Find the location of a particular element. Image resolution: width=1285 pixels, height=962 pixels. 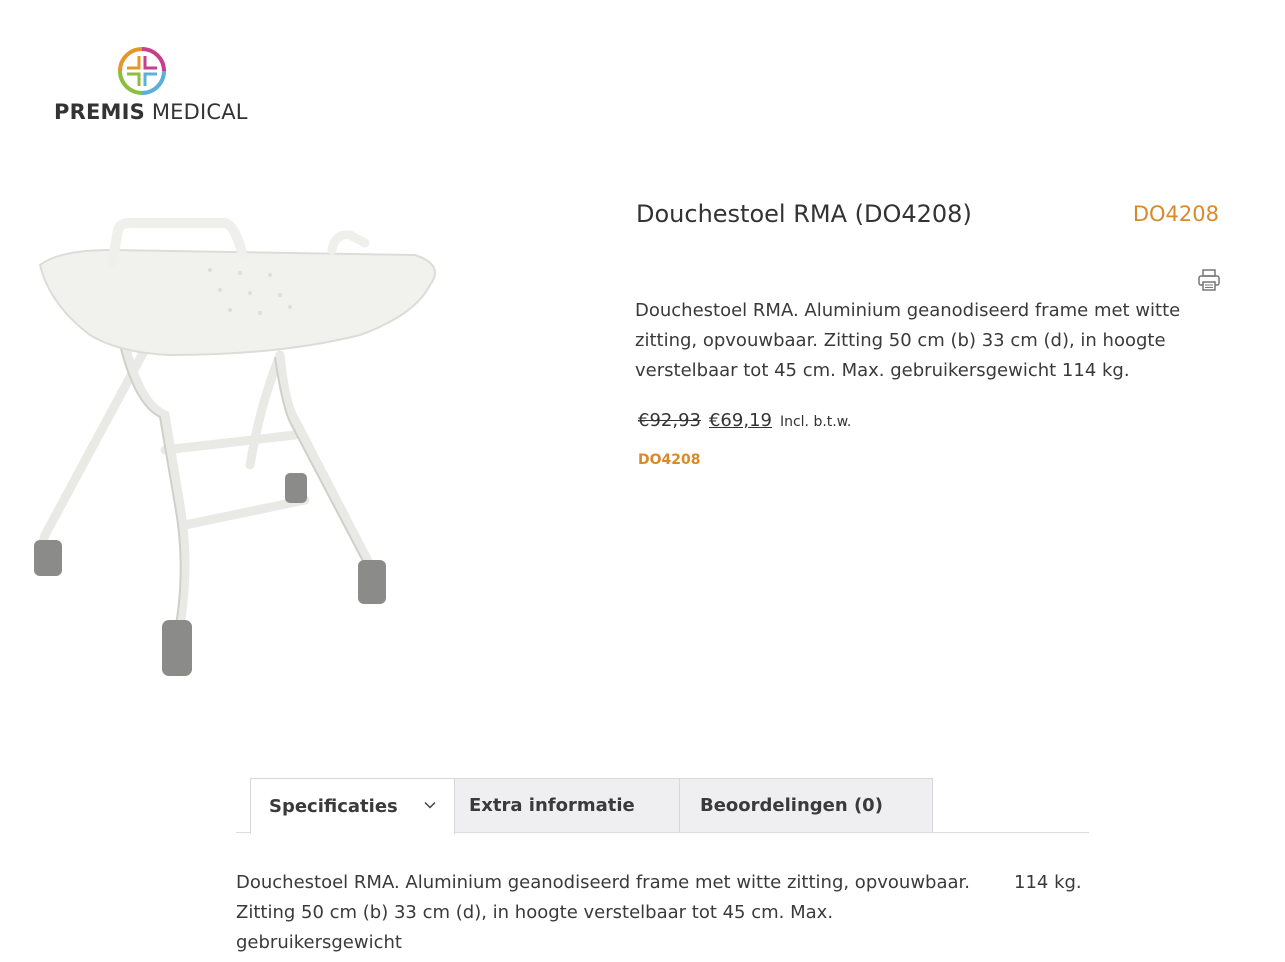

medical-cross-logo-icon is located at coordinates (142, 71).